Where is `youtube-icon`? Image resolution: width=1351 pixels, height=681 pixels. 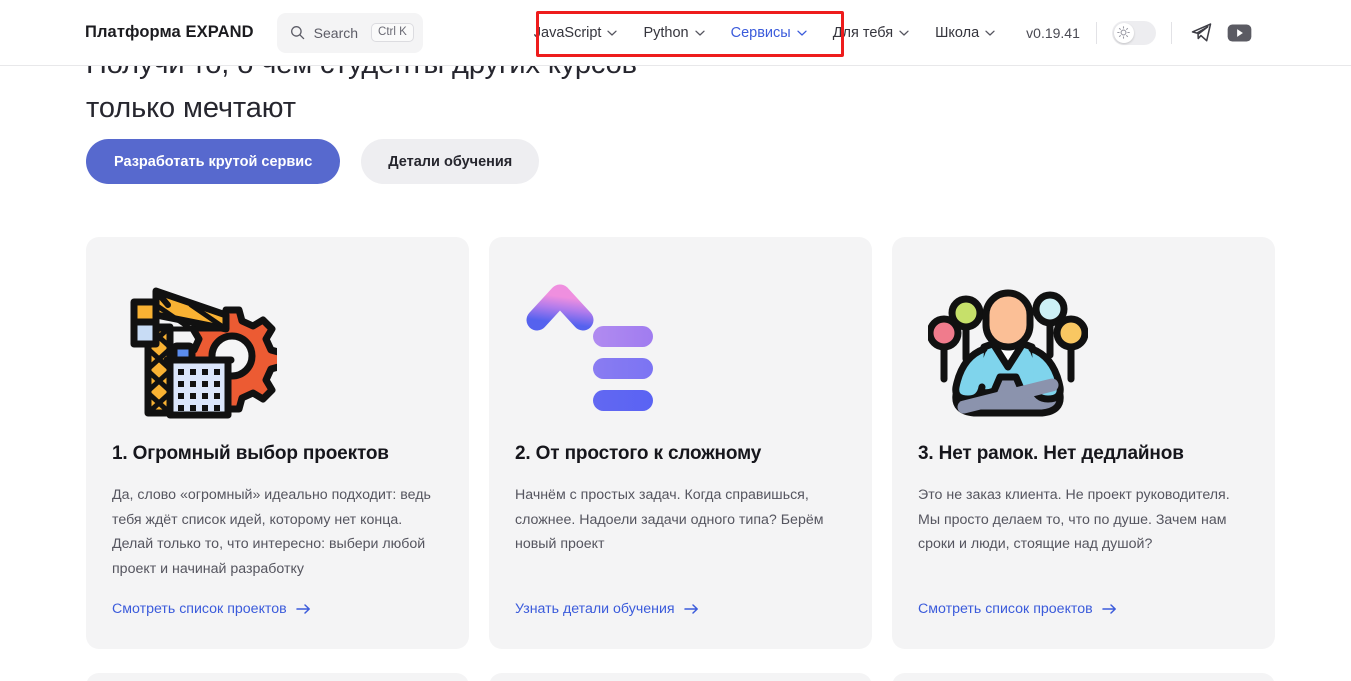 youtube-icon is located at coordinates (1239, 32).